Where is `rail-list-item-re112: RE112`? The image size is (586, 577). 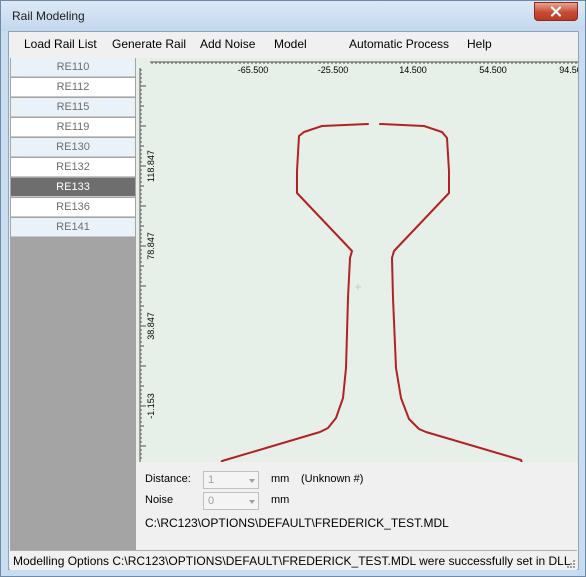 rail-list-item-re112: RE112 is located at coordinates (73, 87).